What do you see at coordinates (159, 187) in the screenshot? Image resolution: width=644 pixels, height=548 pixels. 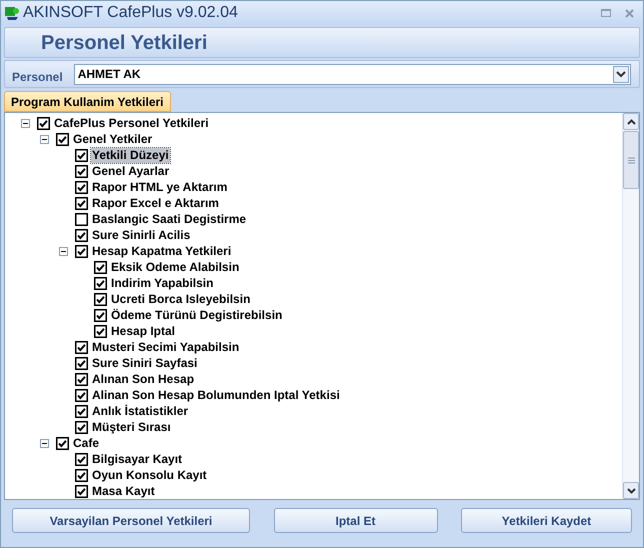 I see `tree-item: Rapor HTML ye Aktarım` at bounding box center [159, 187].